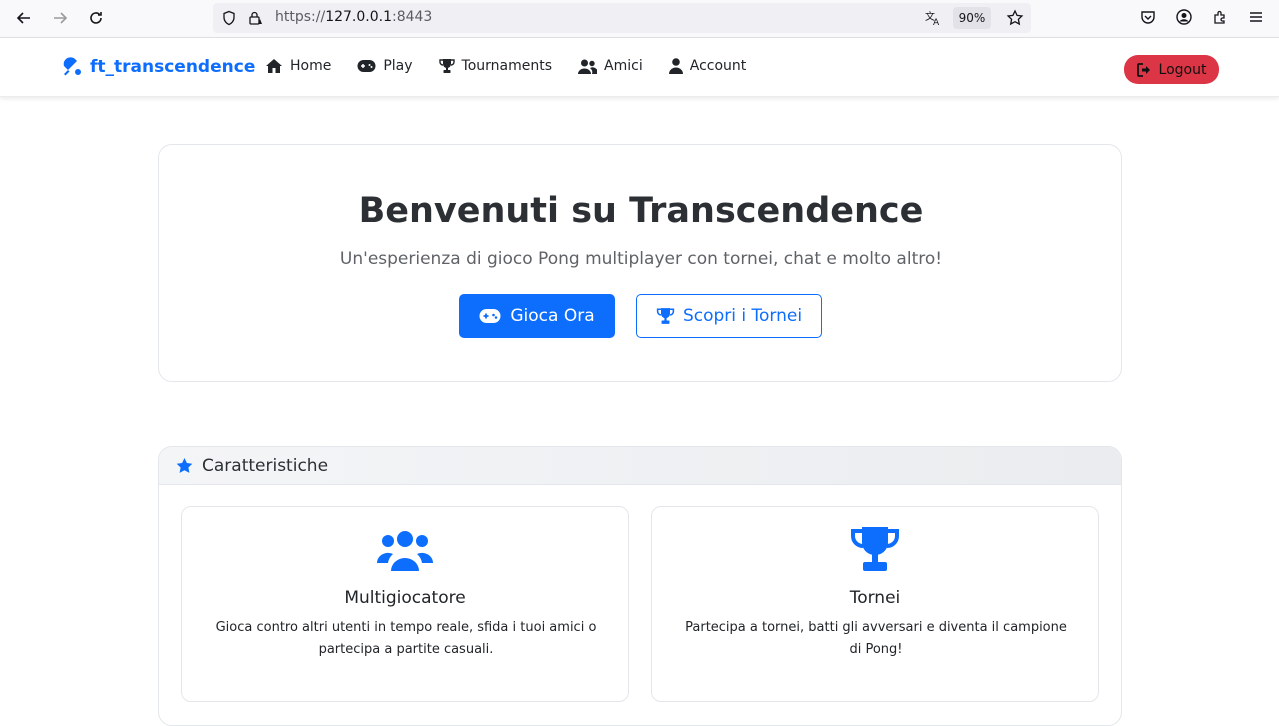 Image resolution: width=1279 pixels, height=726 pixels. I want to click on sign-out-icon, so click(1143, 69).